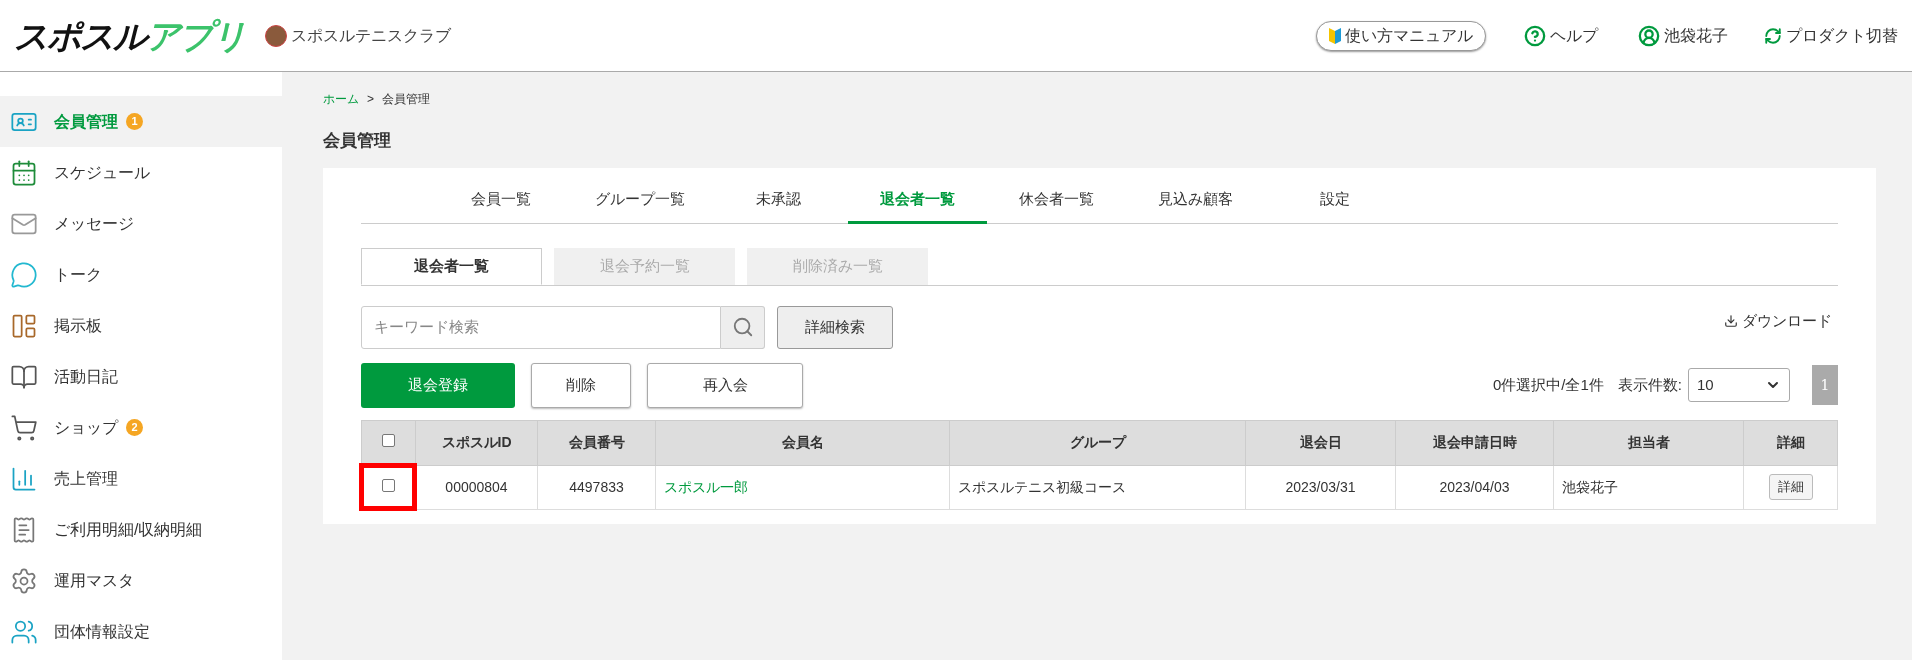  I want to click on search-field: キーワード検索, so click(541, 327).